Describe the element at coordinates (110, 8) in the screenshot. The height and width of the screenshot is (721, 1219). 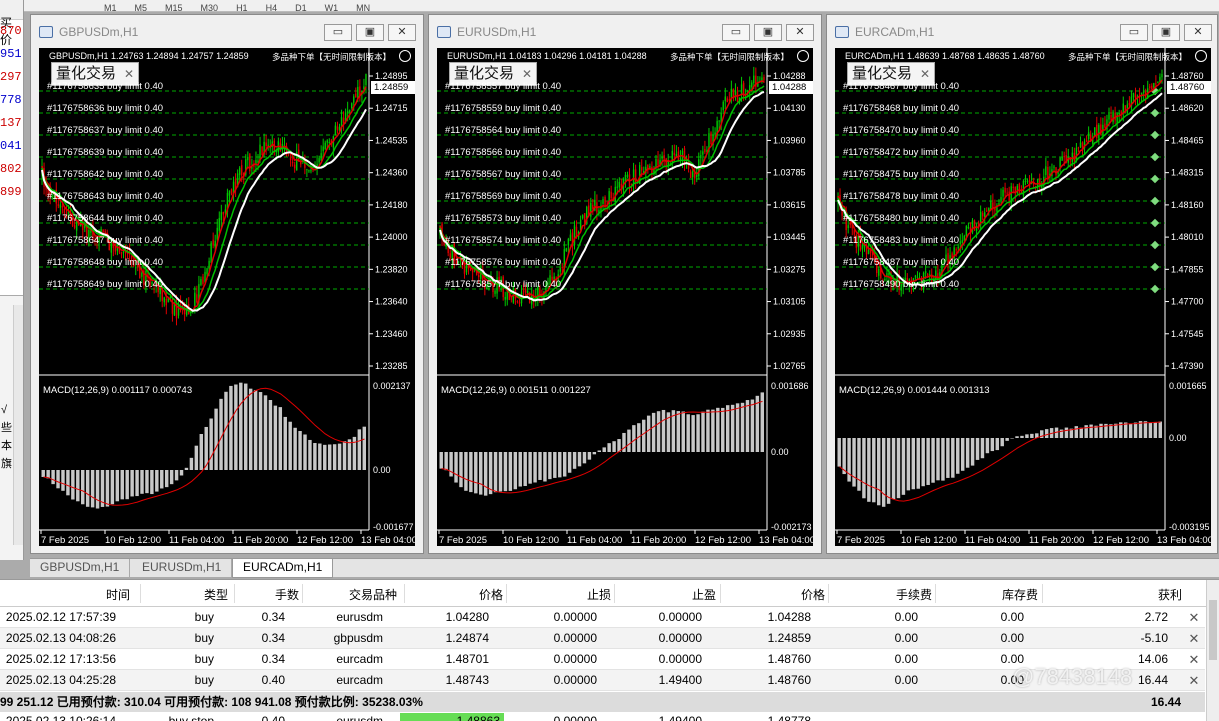
I see `timeframe-button: M1` at that location.